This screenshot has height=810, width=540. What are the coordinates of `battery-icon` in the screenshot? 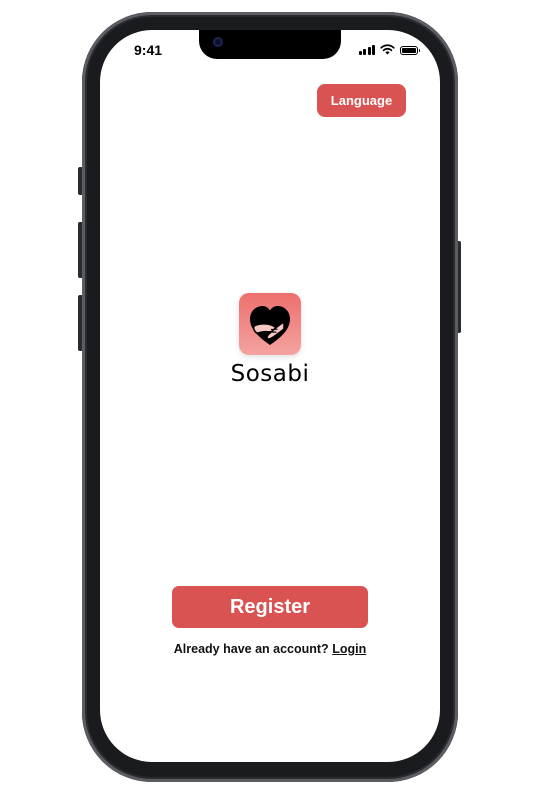 It's located at (410, 50).